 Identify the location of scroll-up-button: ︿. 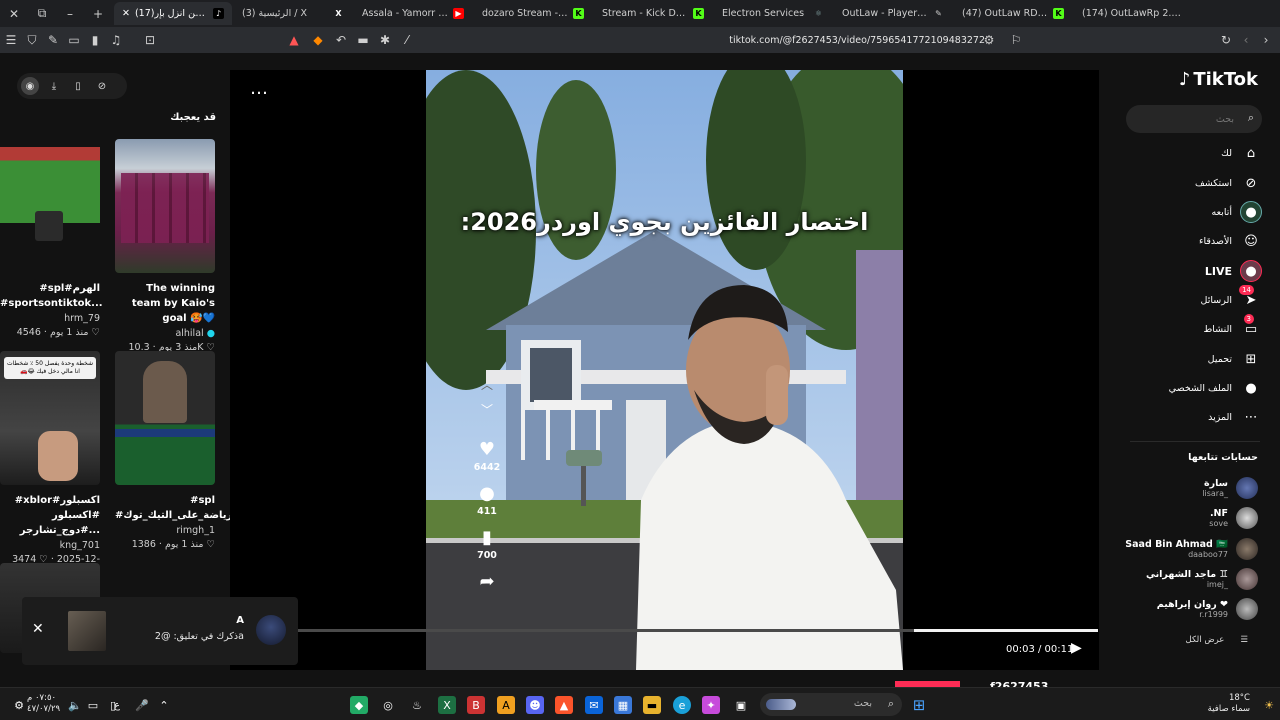
(487, 385).